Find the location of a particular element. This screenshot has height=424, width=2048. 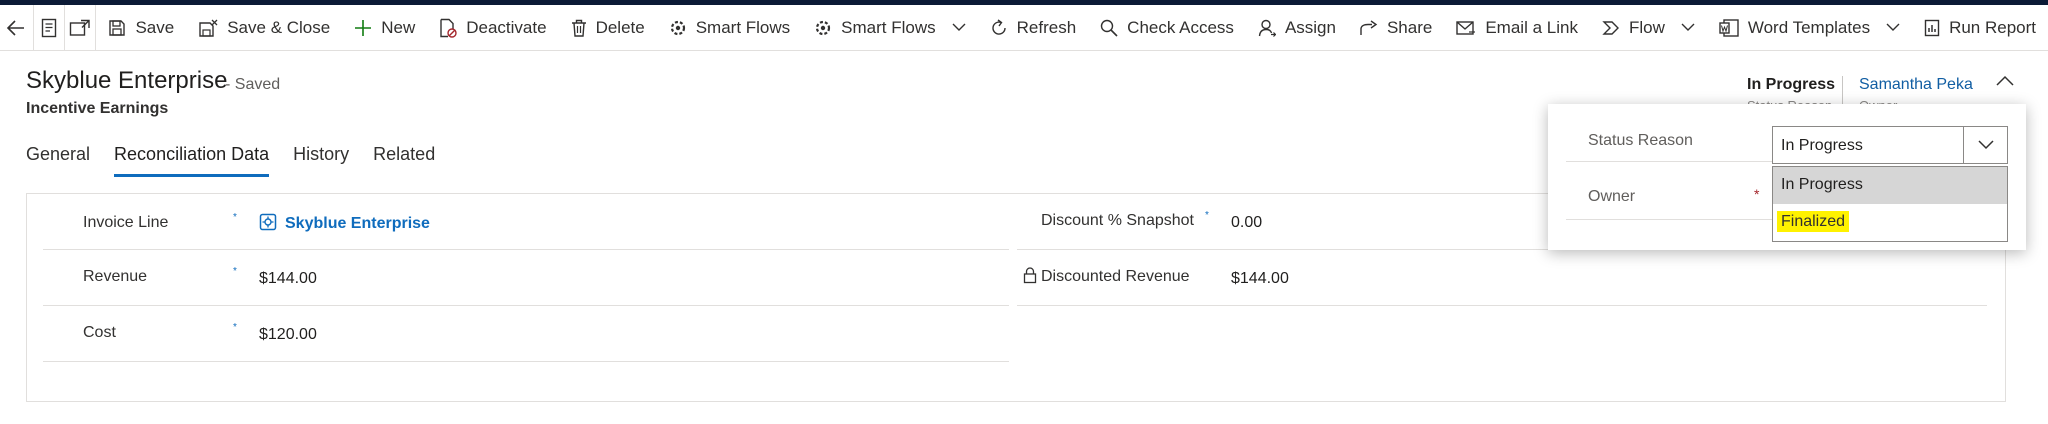

open-in-new-window-icon is located at coordinates (80, 27).